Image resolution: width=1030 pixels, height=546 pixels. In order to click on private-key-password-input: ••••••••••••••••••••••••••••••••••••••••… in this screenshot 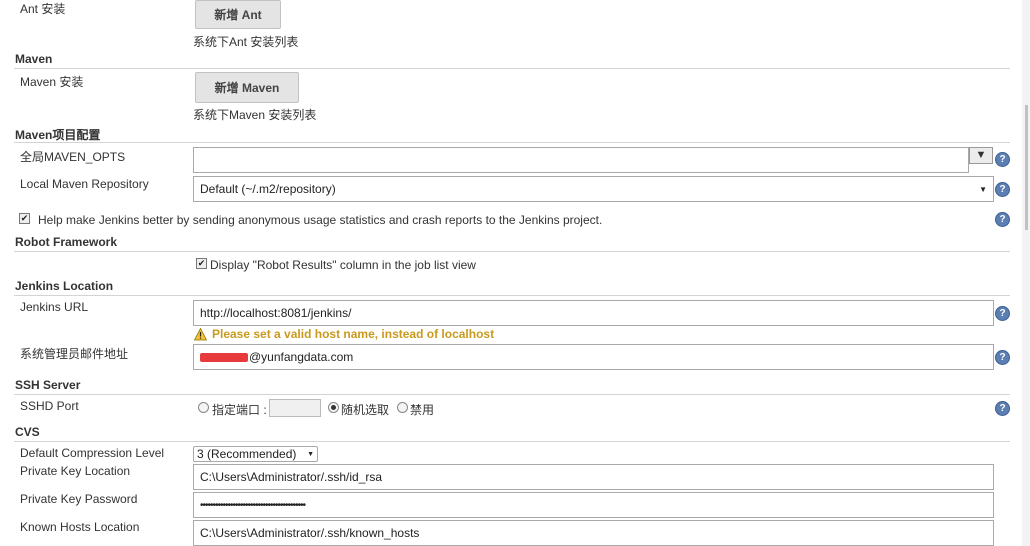, I will do `click(593, 505)`.